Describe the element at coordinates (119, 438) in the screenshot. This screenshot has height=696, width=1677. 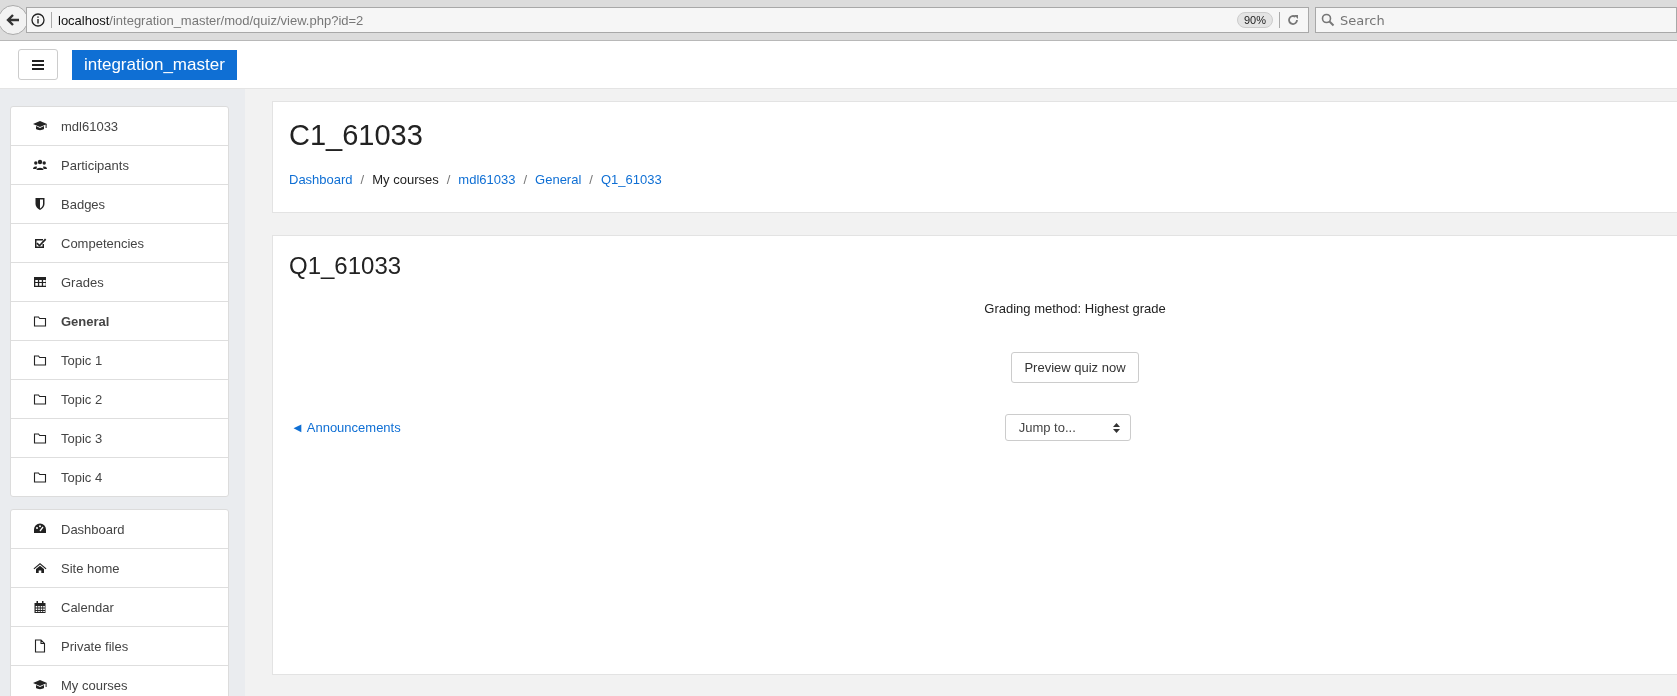
I see `sidebar-item: Topic 3` at that location.